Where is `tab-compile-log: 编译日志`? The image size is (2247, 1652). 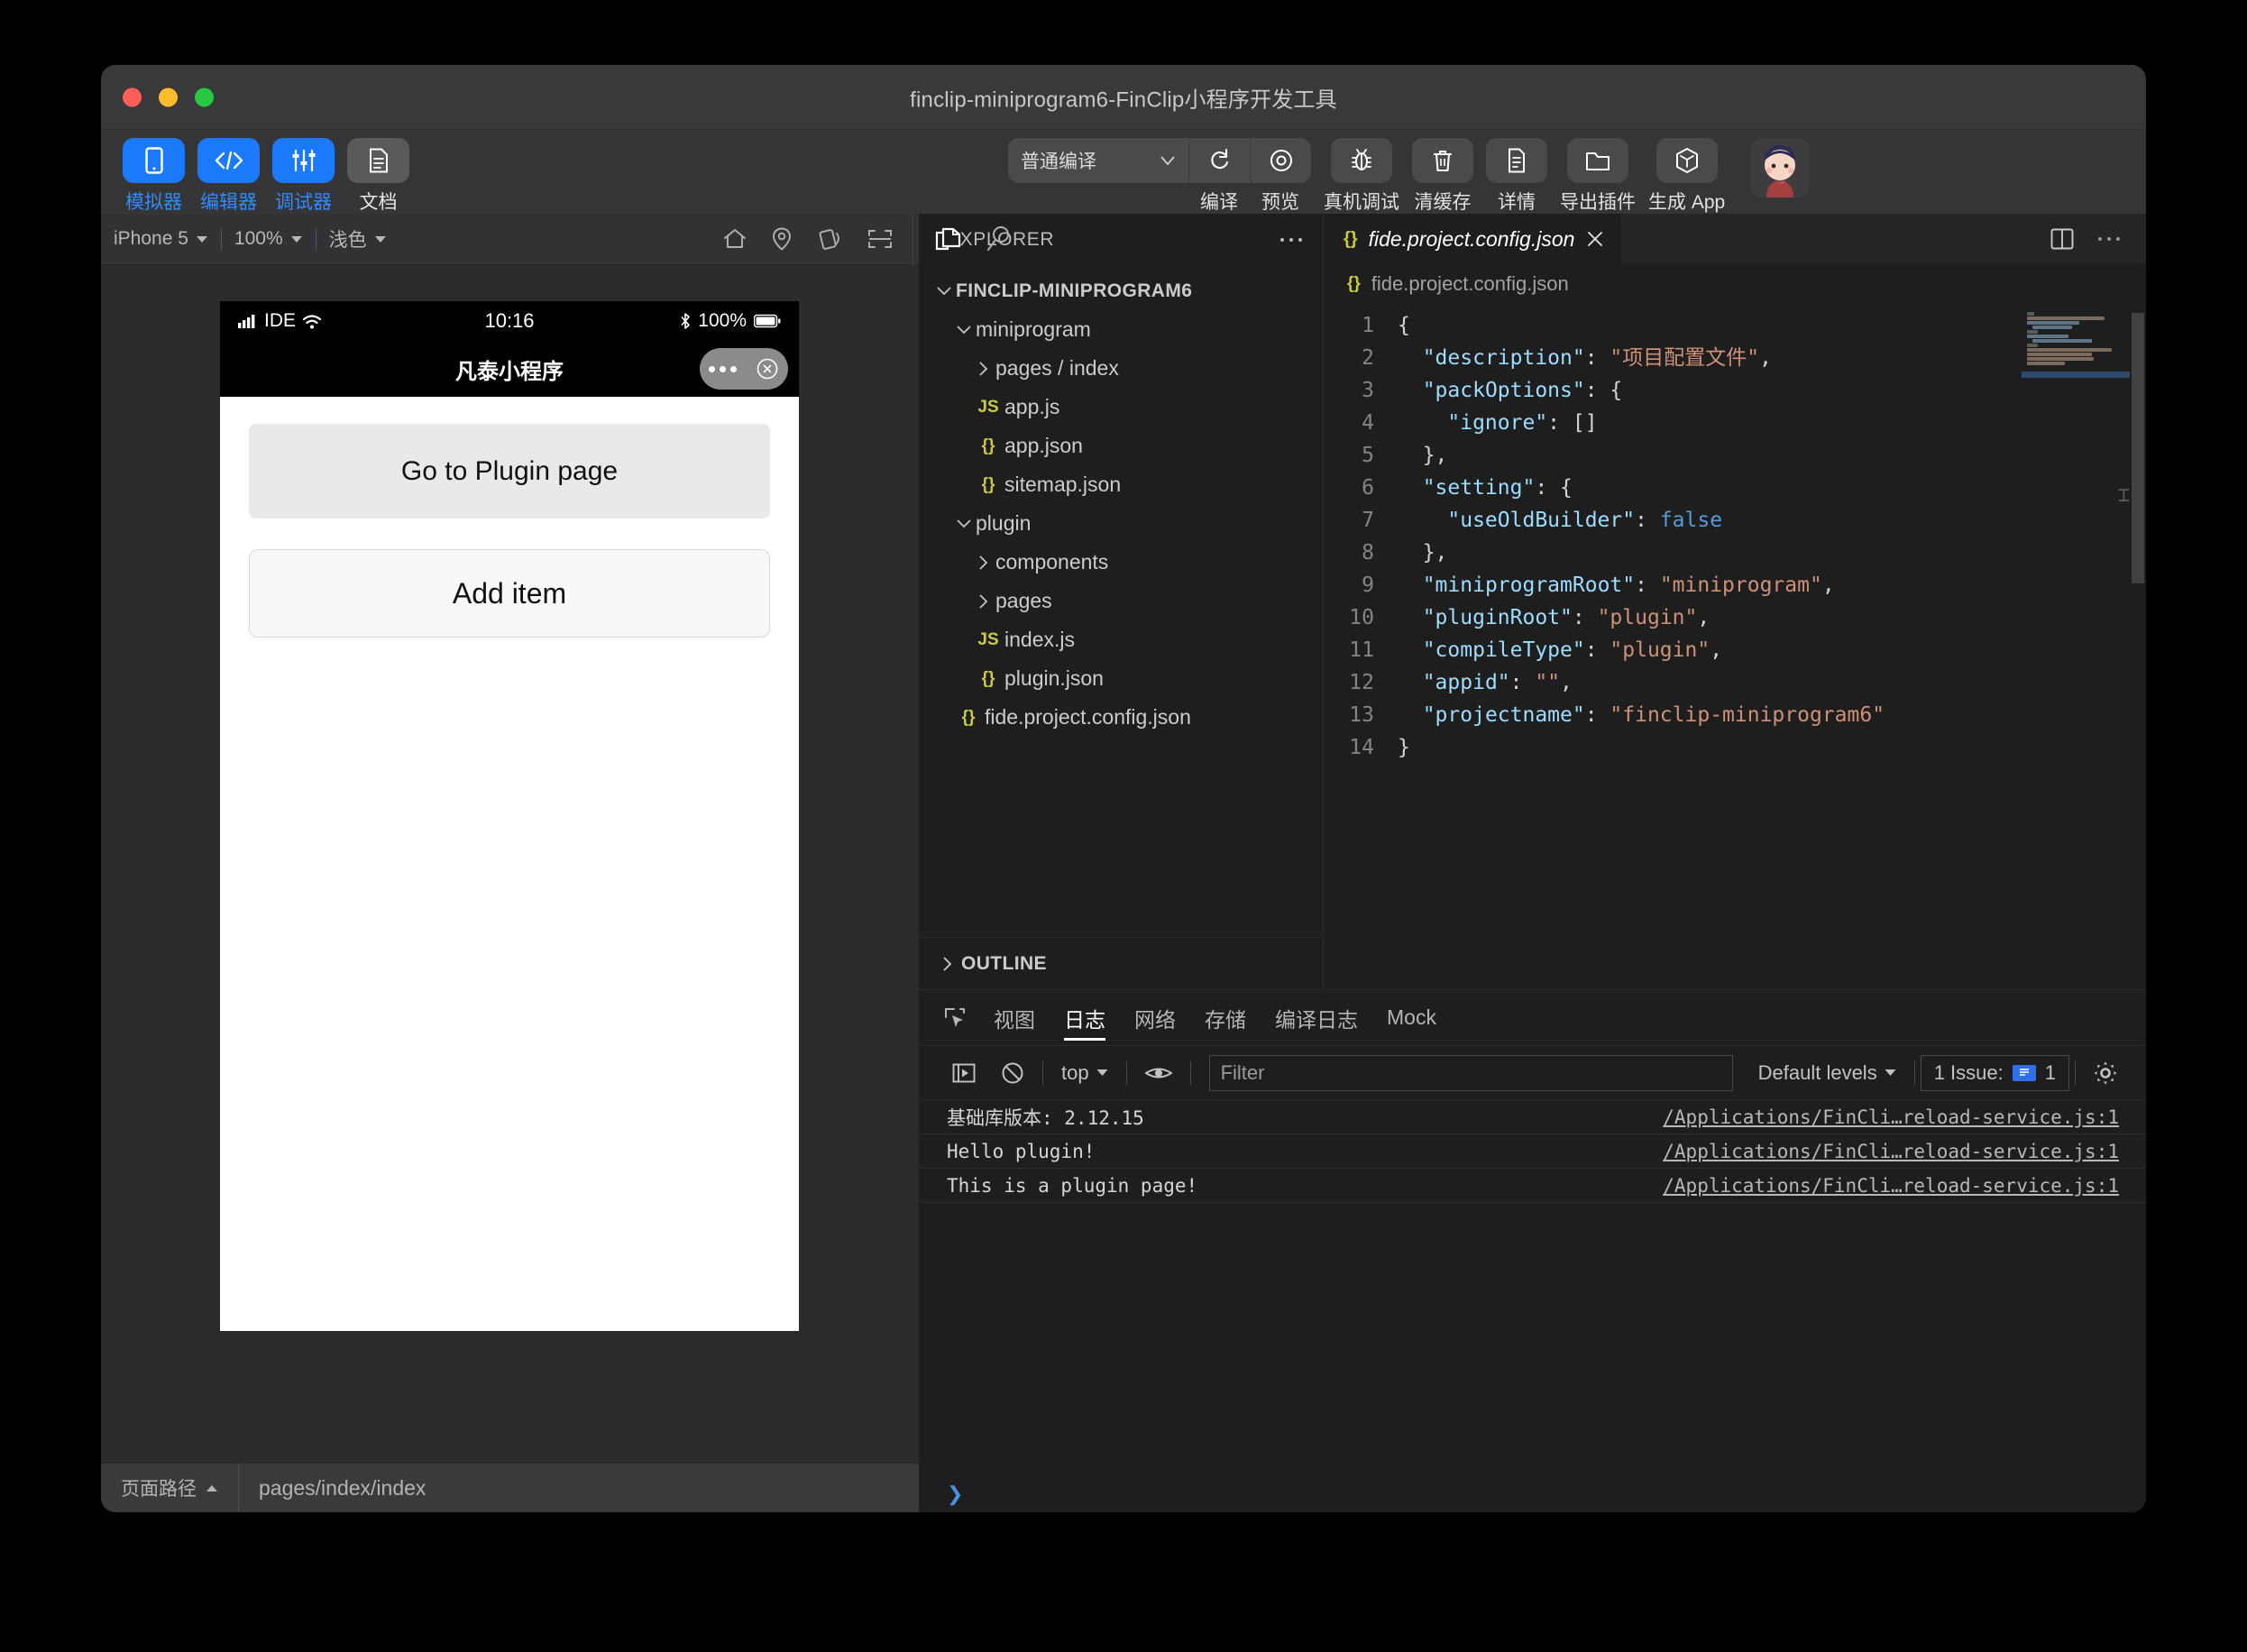 tab-compile-log: 编译日志 is located at coordinates (1316, 1018).